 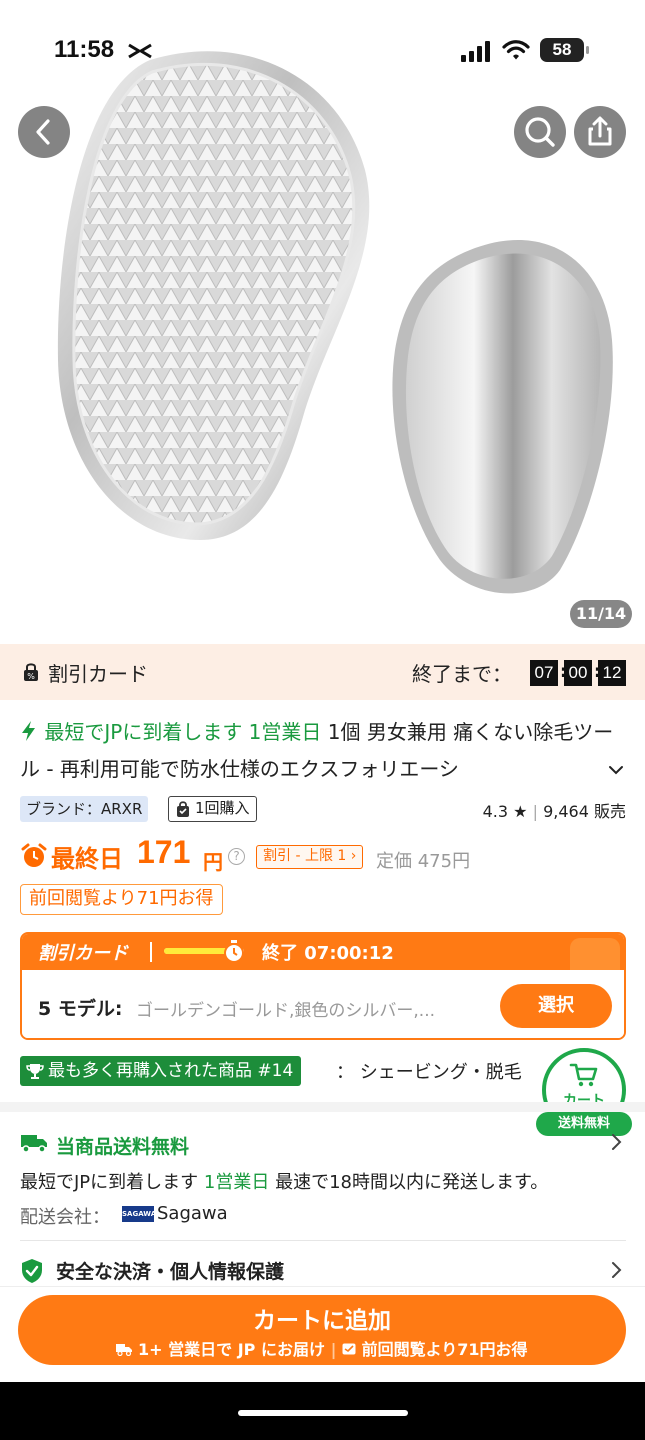 I want to click on timer-icon, so click(x=234, y=951).